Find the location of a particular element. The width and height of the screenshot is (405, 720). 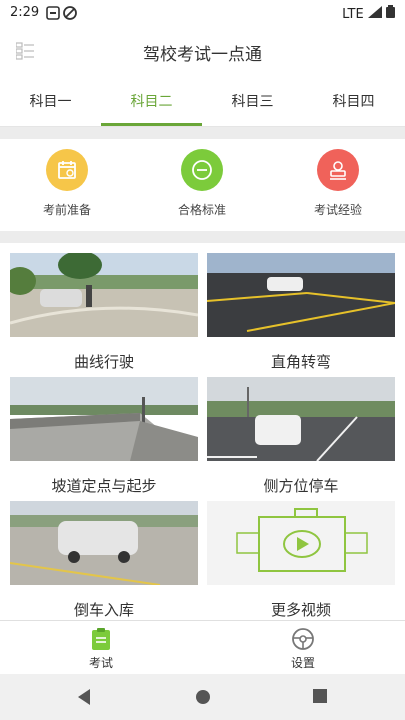

video-caption: 倒车入库 is located at coordinates (103, 610).